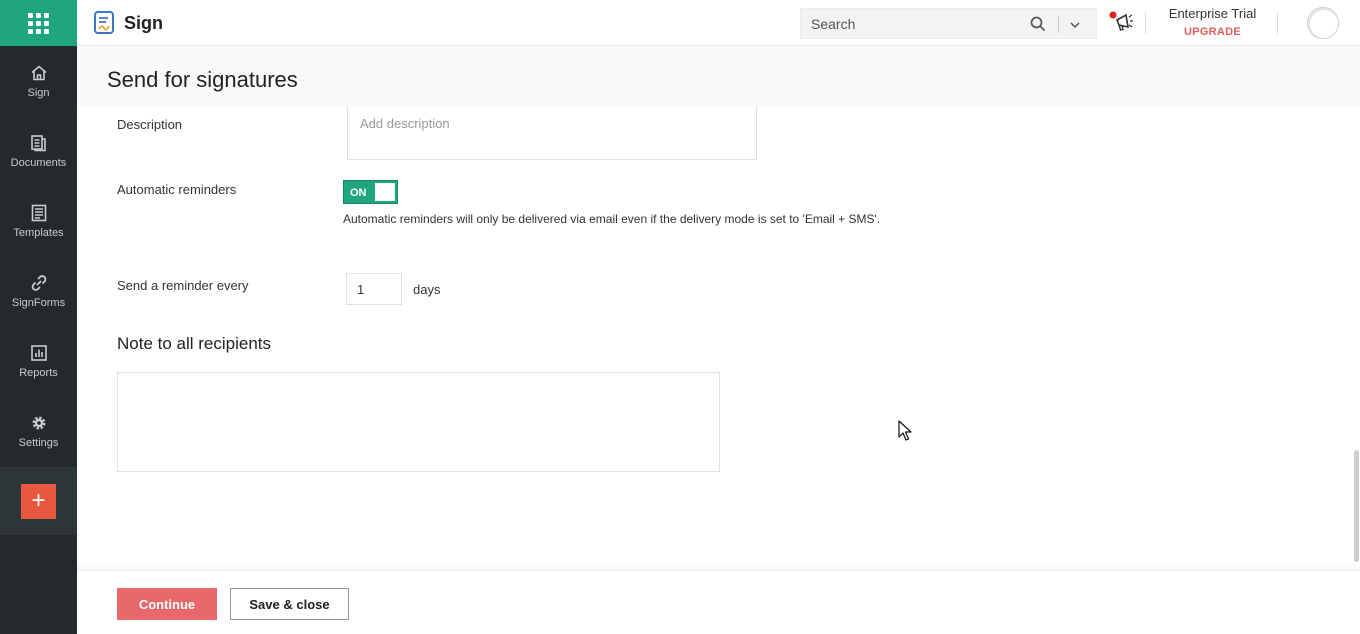  What do you see at coordinates (385, 192) in the screenshot?
I see `toggle-knob` at bounding box center [385, 192].